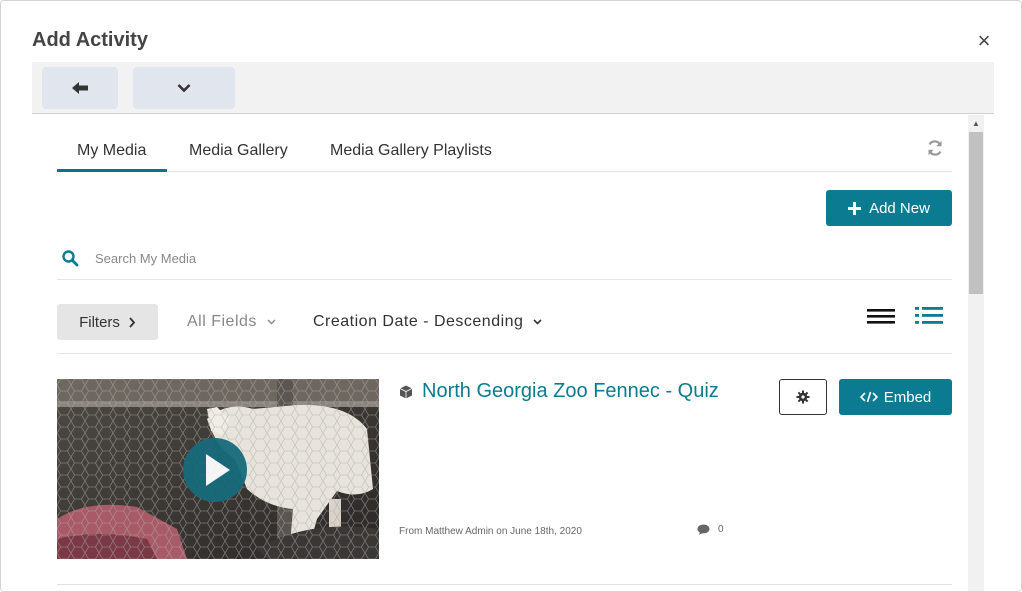  What do you see at coordinates (238, 151) in the screenshot?
I see `tab-media-gallery: Media Gallery` at bounding box center [238, 151].